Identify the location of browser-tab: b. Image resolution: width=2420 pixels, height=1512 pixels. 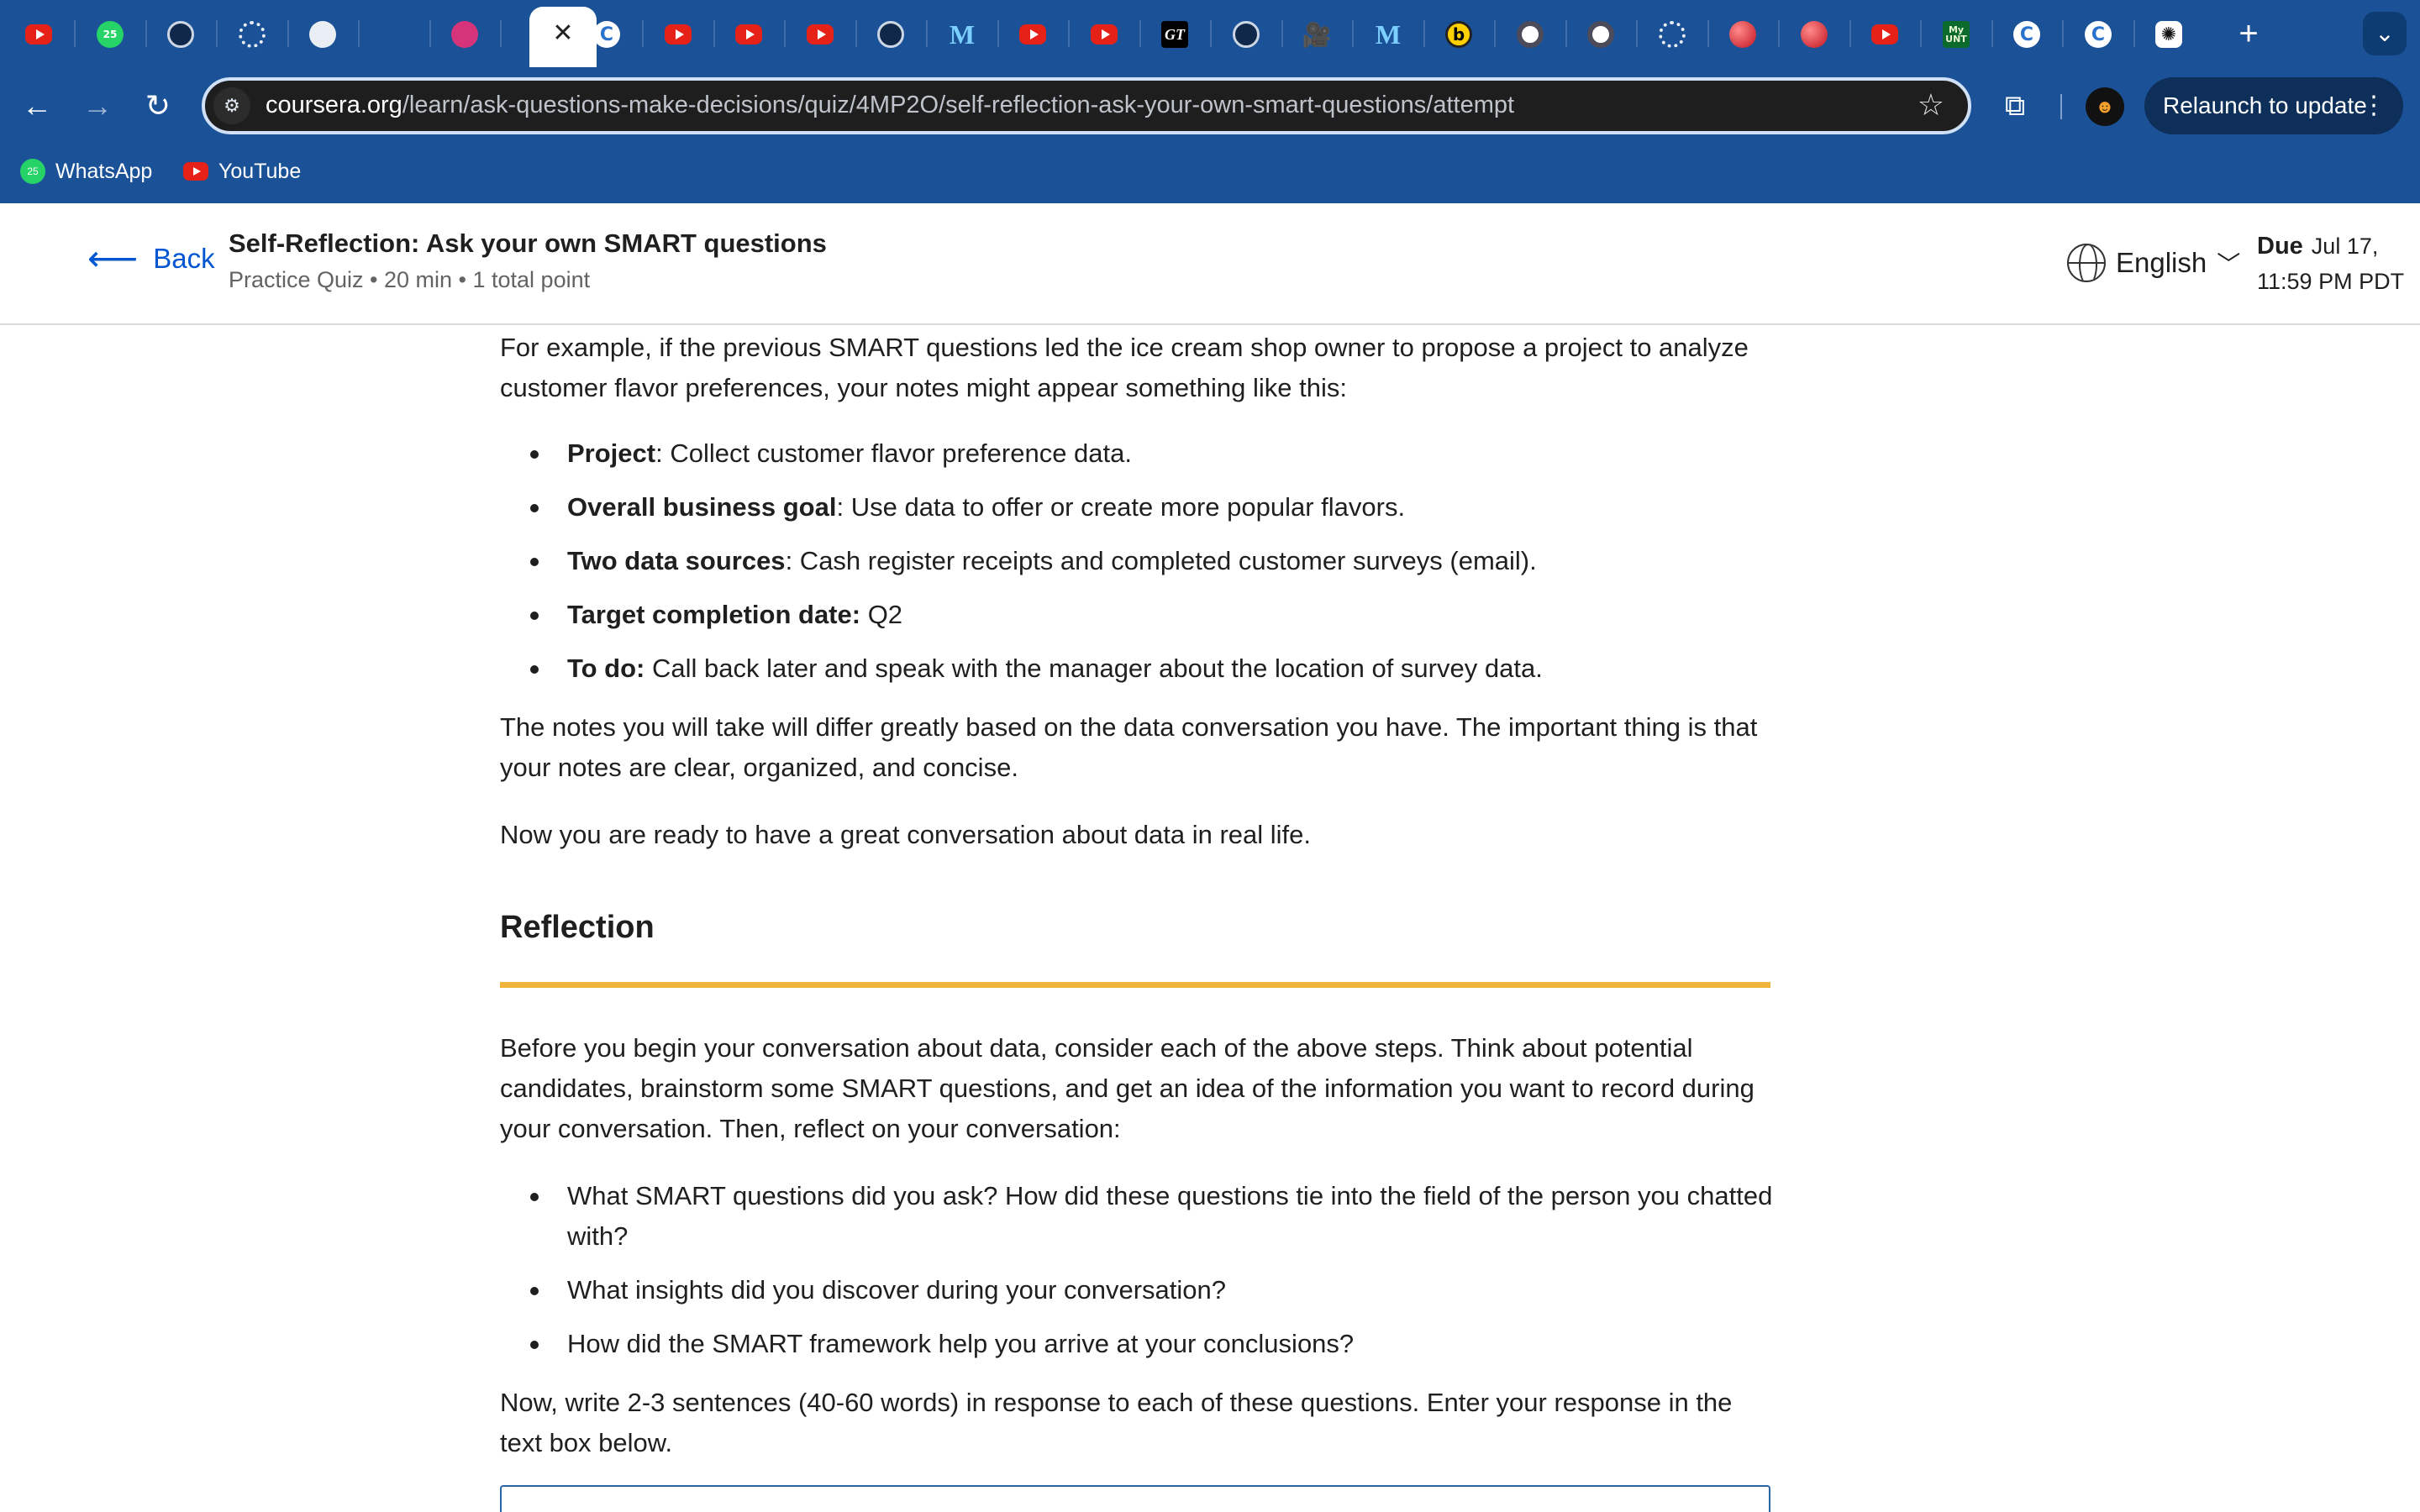
(1459, 34).